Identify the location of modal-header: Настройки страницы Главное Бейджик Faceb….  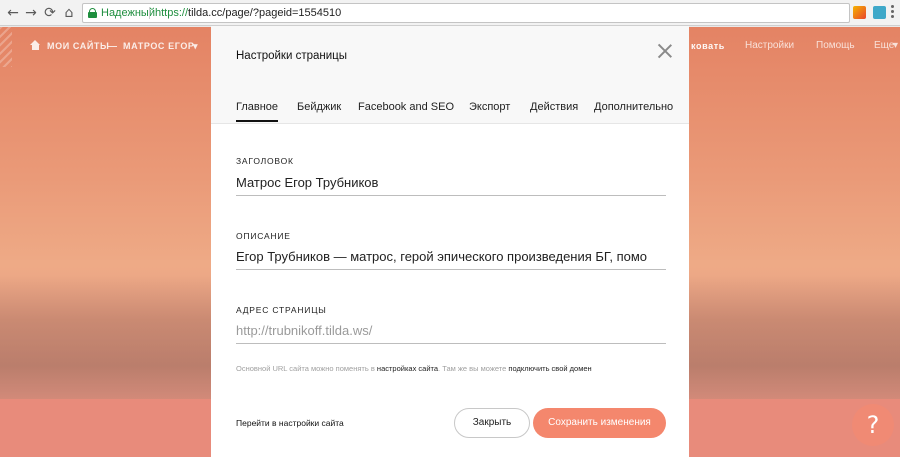
(450, 75).